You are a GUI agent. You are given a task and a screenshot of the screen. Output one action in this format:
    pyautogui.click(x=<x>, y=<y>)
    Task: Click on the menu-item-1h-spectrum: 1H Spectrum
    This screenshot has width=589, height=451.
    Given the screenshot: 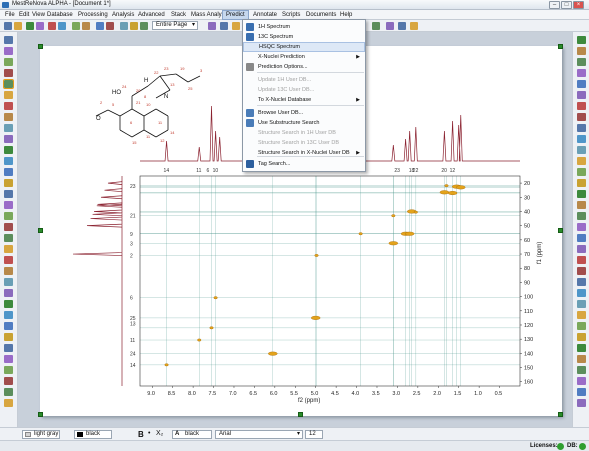 What is the action you would take?
    pyautogui.click(x=304, y=27)
    